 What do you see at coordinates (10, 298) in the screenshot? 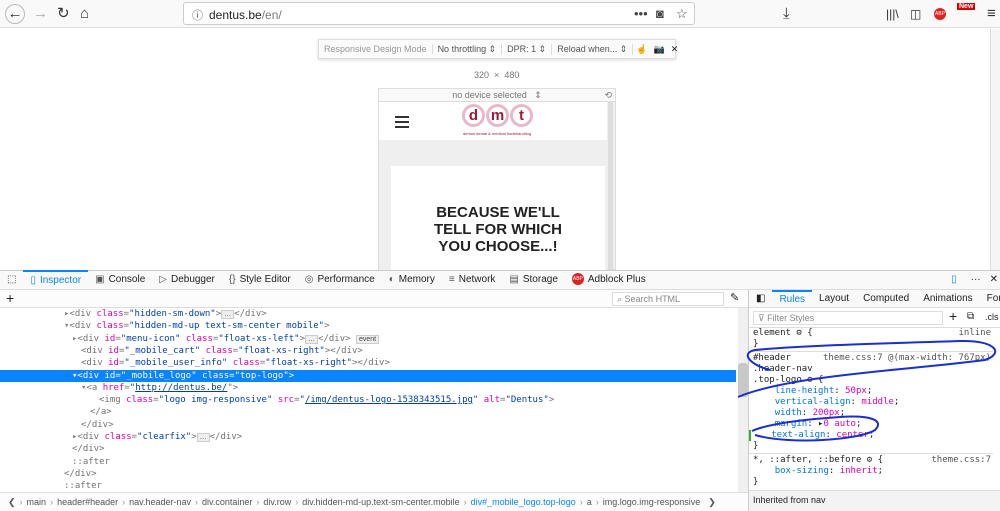
I see `add-node-icon: +` at bounding box center [10, 298].